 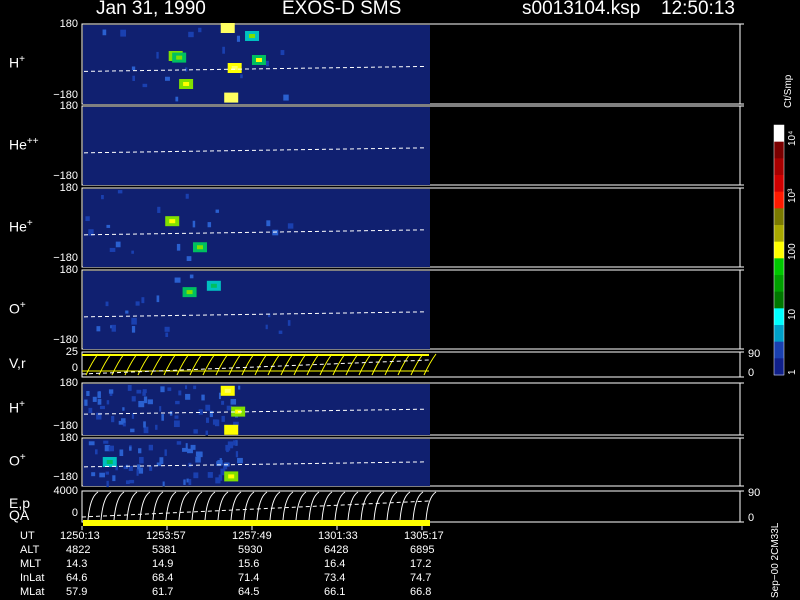 I want to click on panel-fill-he2, so click(x=256, y=146).